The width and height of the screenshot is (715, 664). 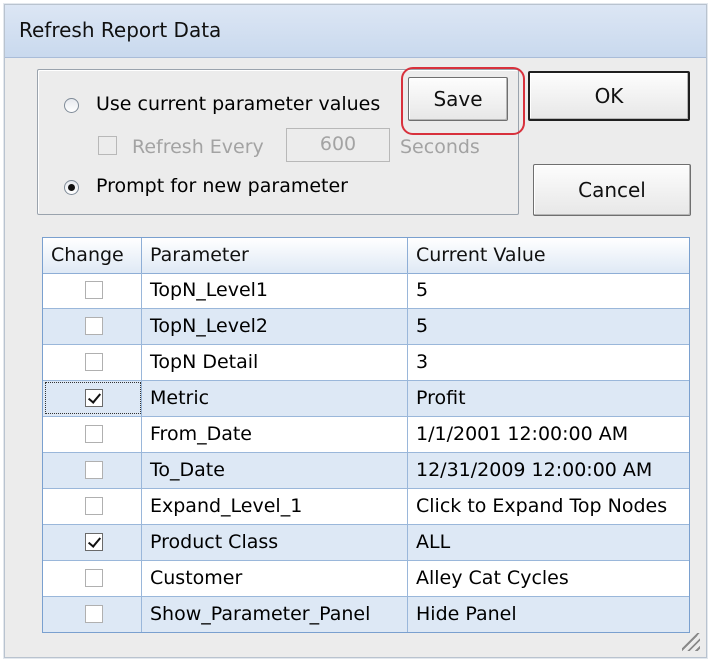 I want to click on parameter-cell: TopN_Level1, so click(x=275, y=290).